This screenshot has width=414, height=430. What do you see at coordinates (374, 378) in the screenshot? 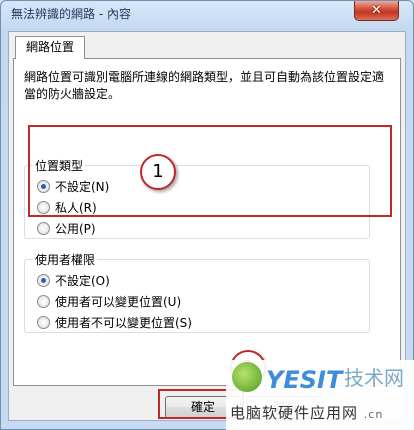
I see `watermark-cn-title: 技术网` at bounding box center [374, 378].